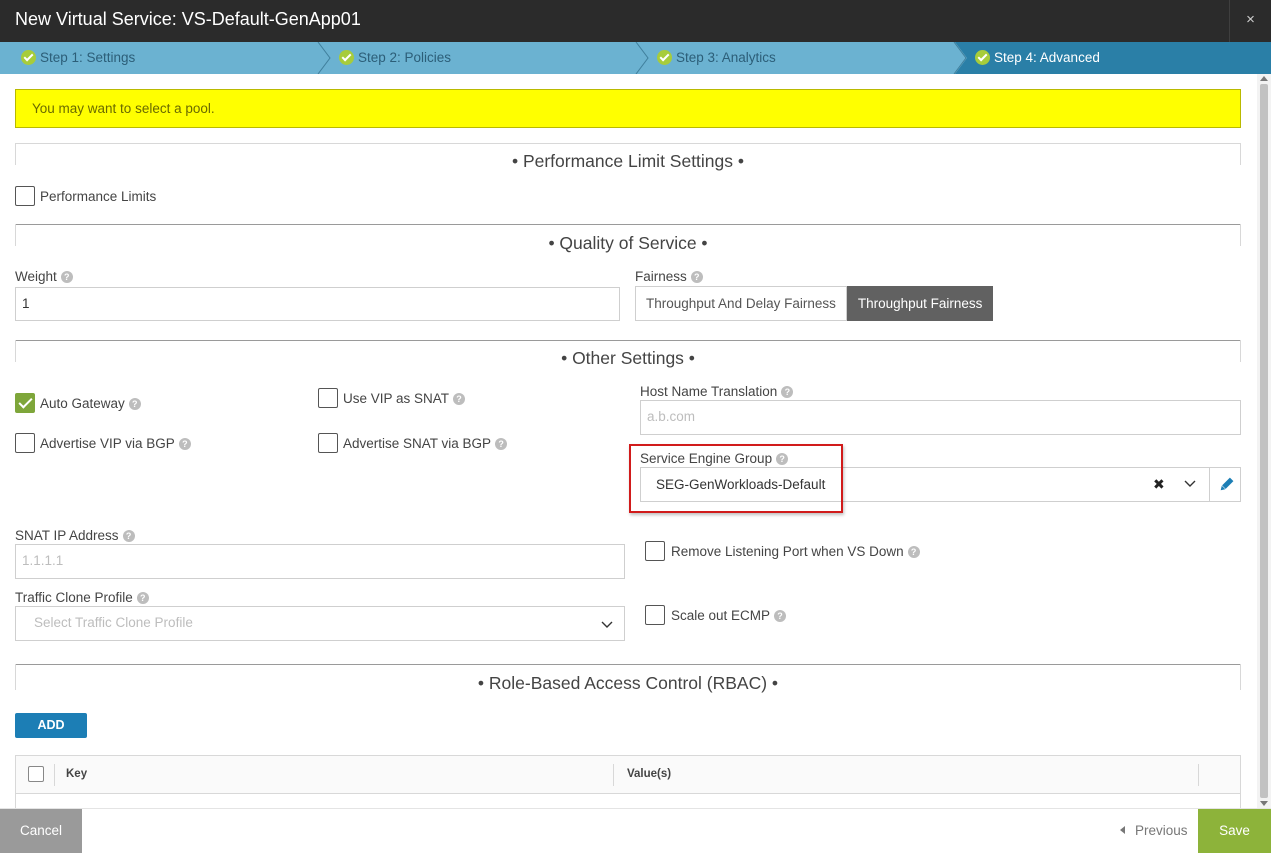  I want to click on auto-gateway-label: Auto Gateway?, so click(90, 403).